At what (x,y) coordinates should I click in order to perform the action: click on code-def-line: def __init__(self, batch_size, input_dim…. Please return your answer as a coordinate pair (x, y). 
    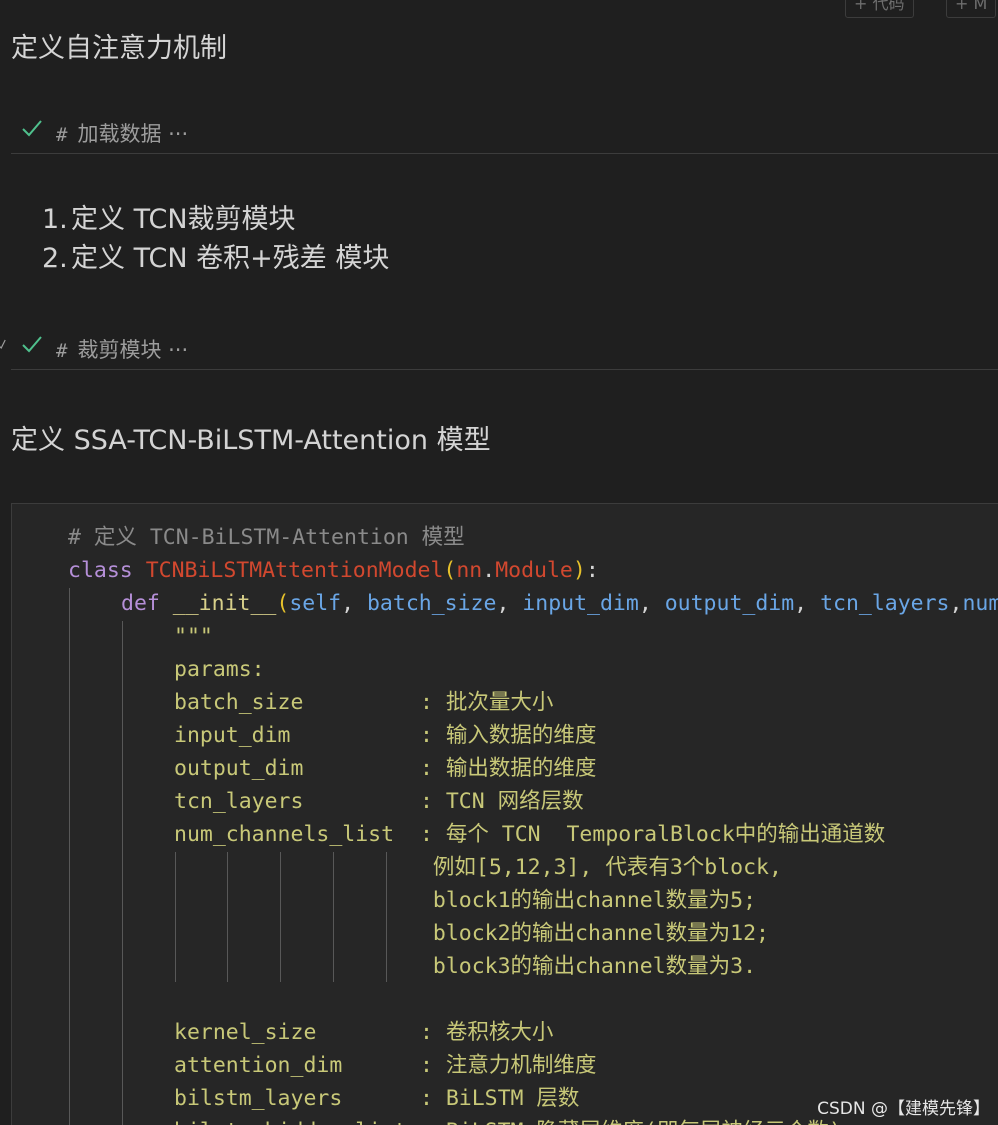
    Looking at the image, I should click on (559, 603).